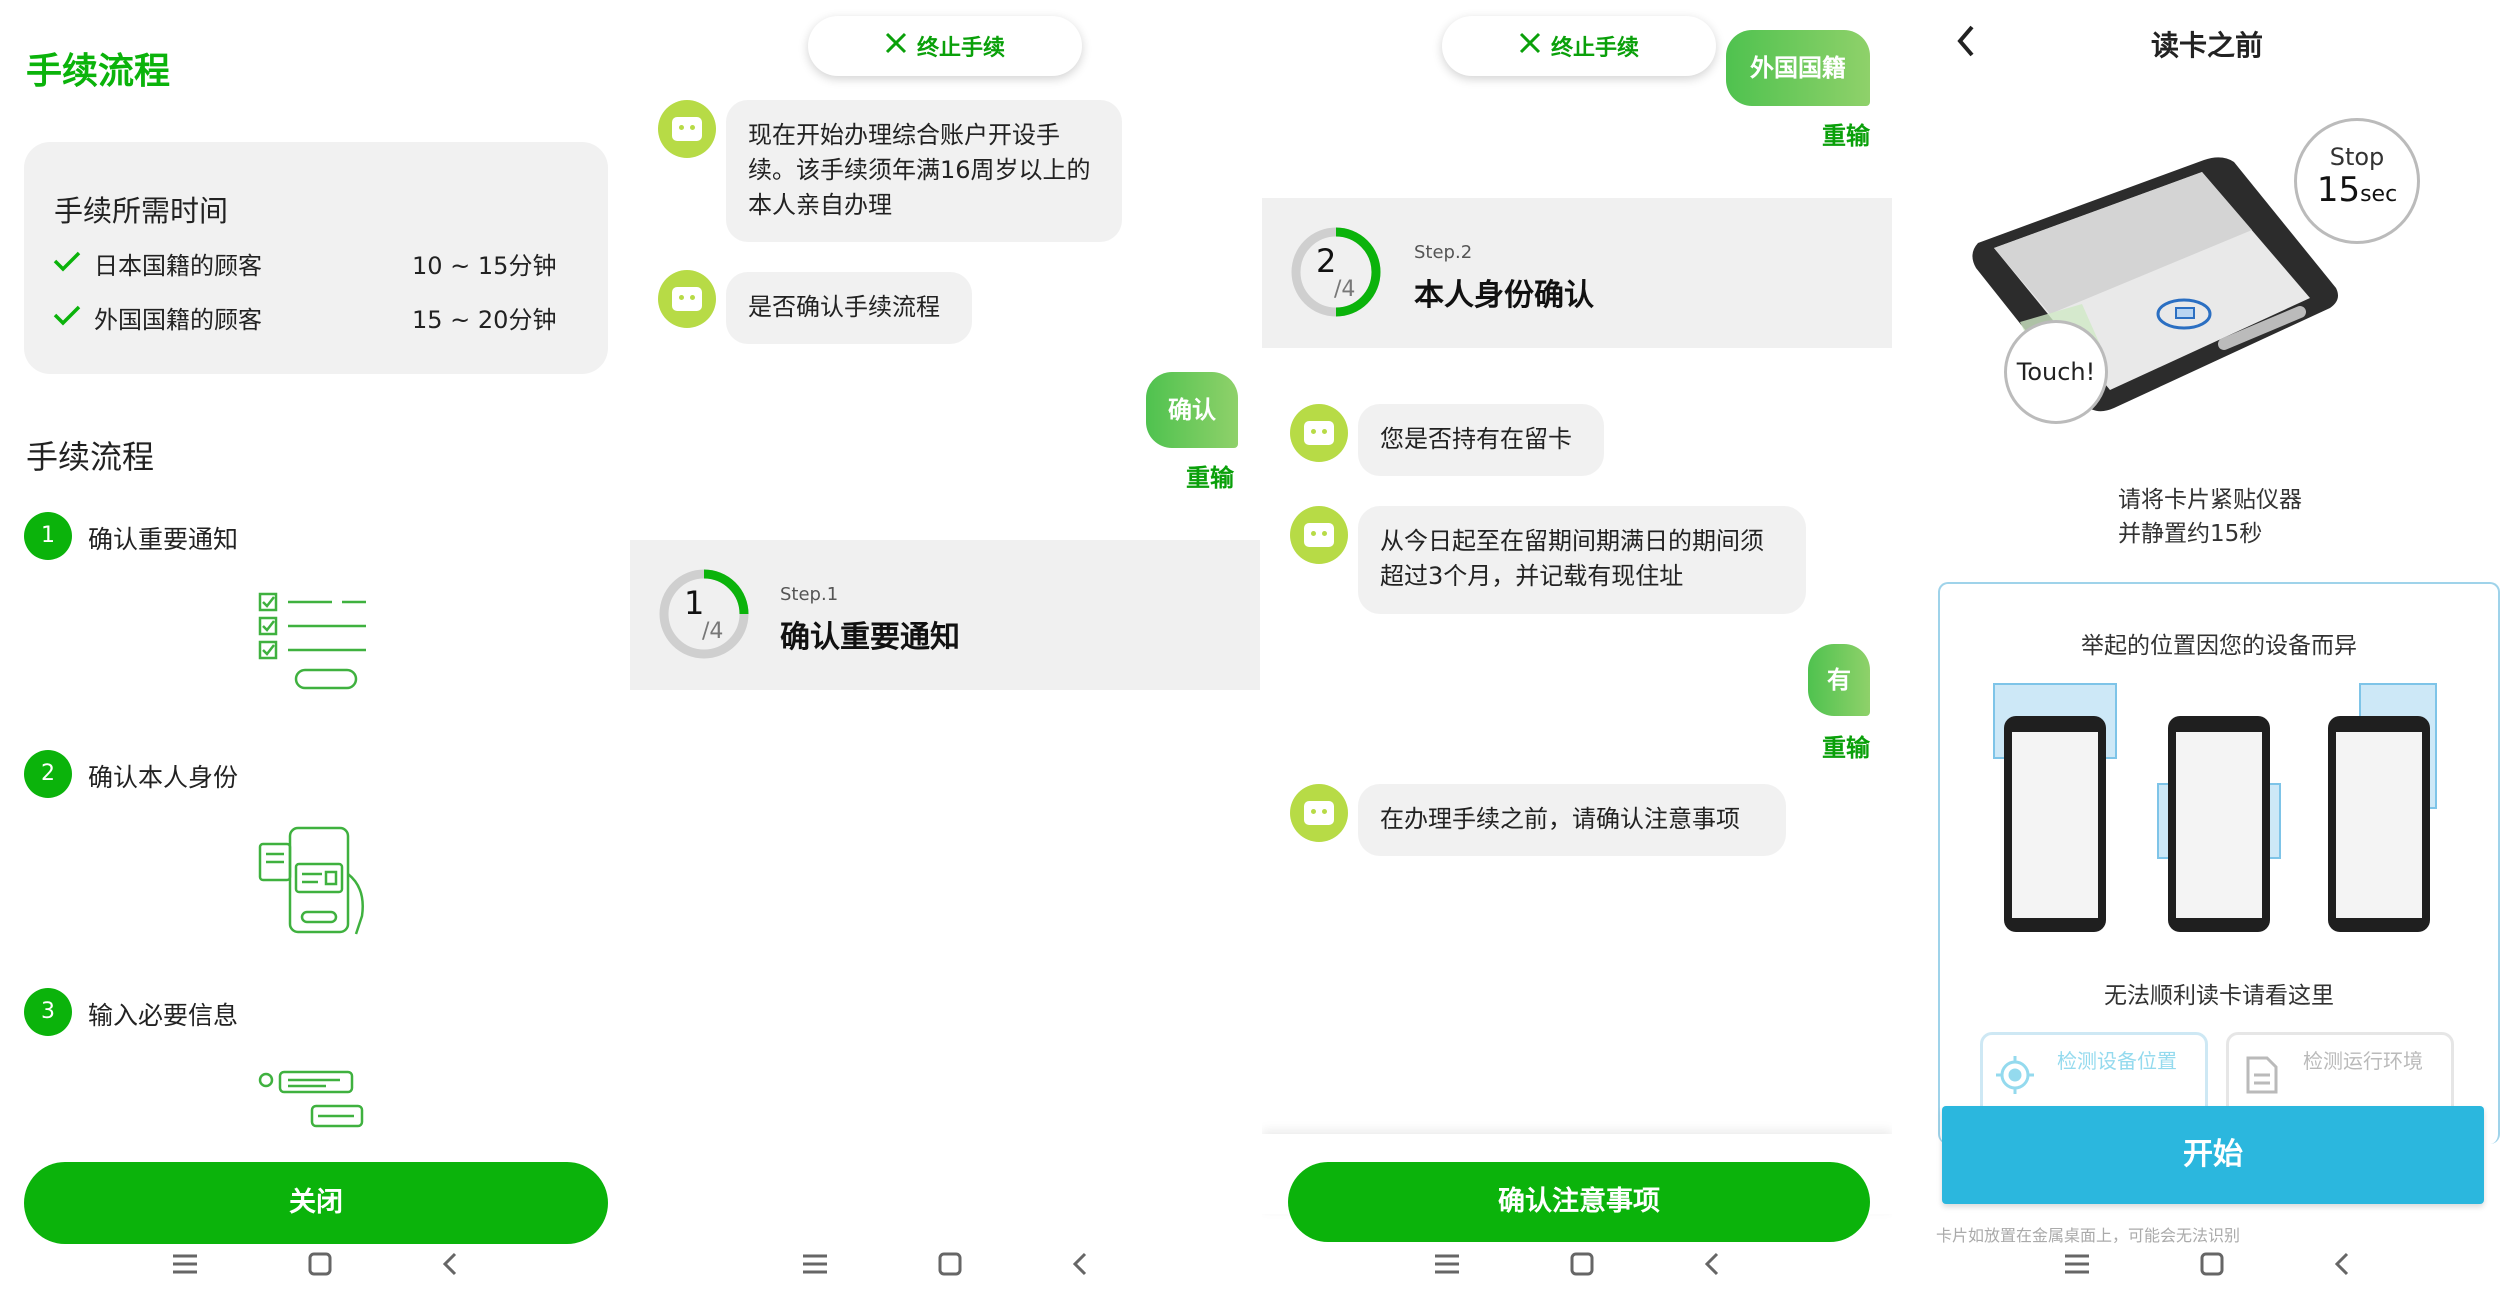 The image size is (2520, 1314). I want to click on step-title: 本人身份确认, so click(1504, 295).